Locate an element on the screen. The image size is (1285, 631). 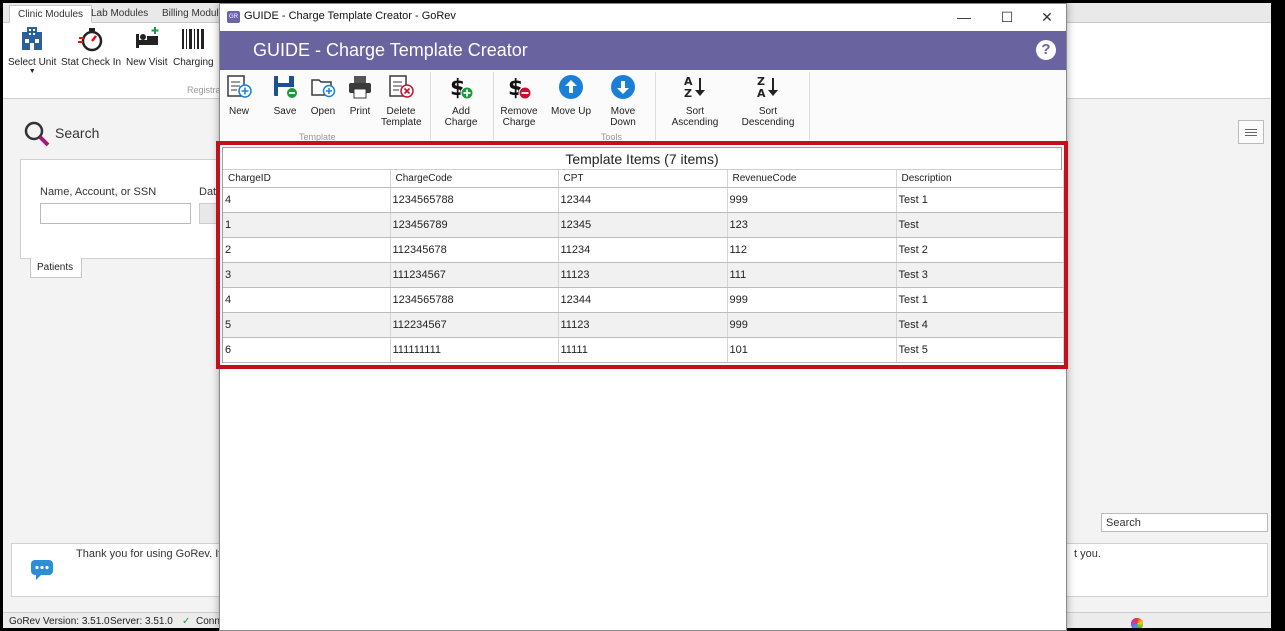
cell-cpt: 12345 is located at coordinates (643, 225).